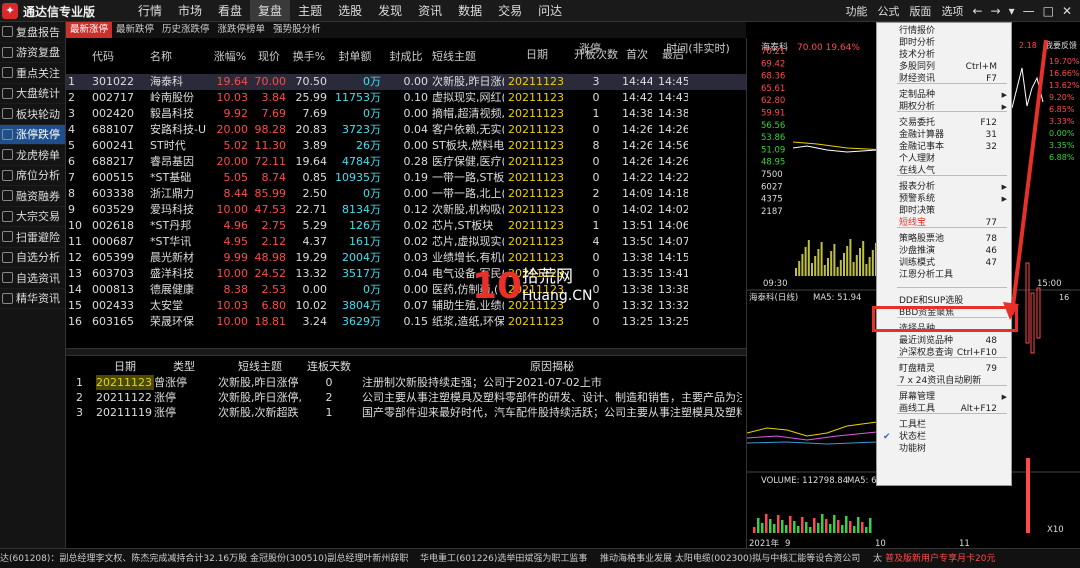 Image resolution: width=1080 pixels, height=568 pixels. What do you see at coordinates (329, 366) in the screenshot?
I see `reason-header-days: 连板天数` at bounding box center [329, 366].